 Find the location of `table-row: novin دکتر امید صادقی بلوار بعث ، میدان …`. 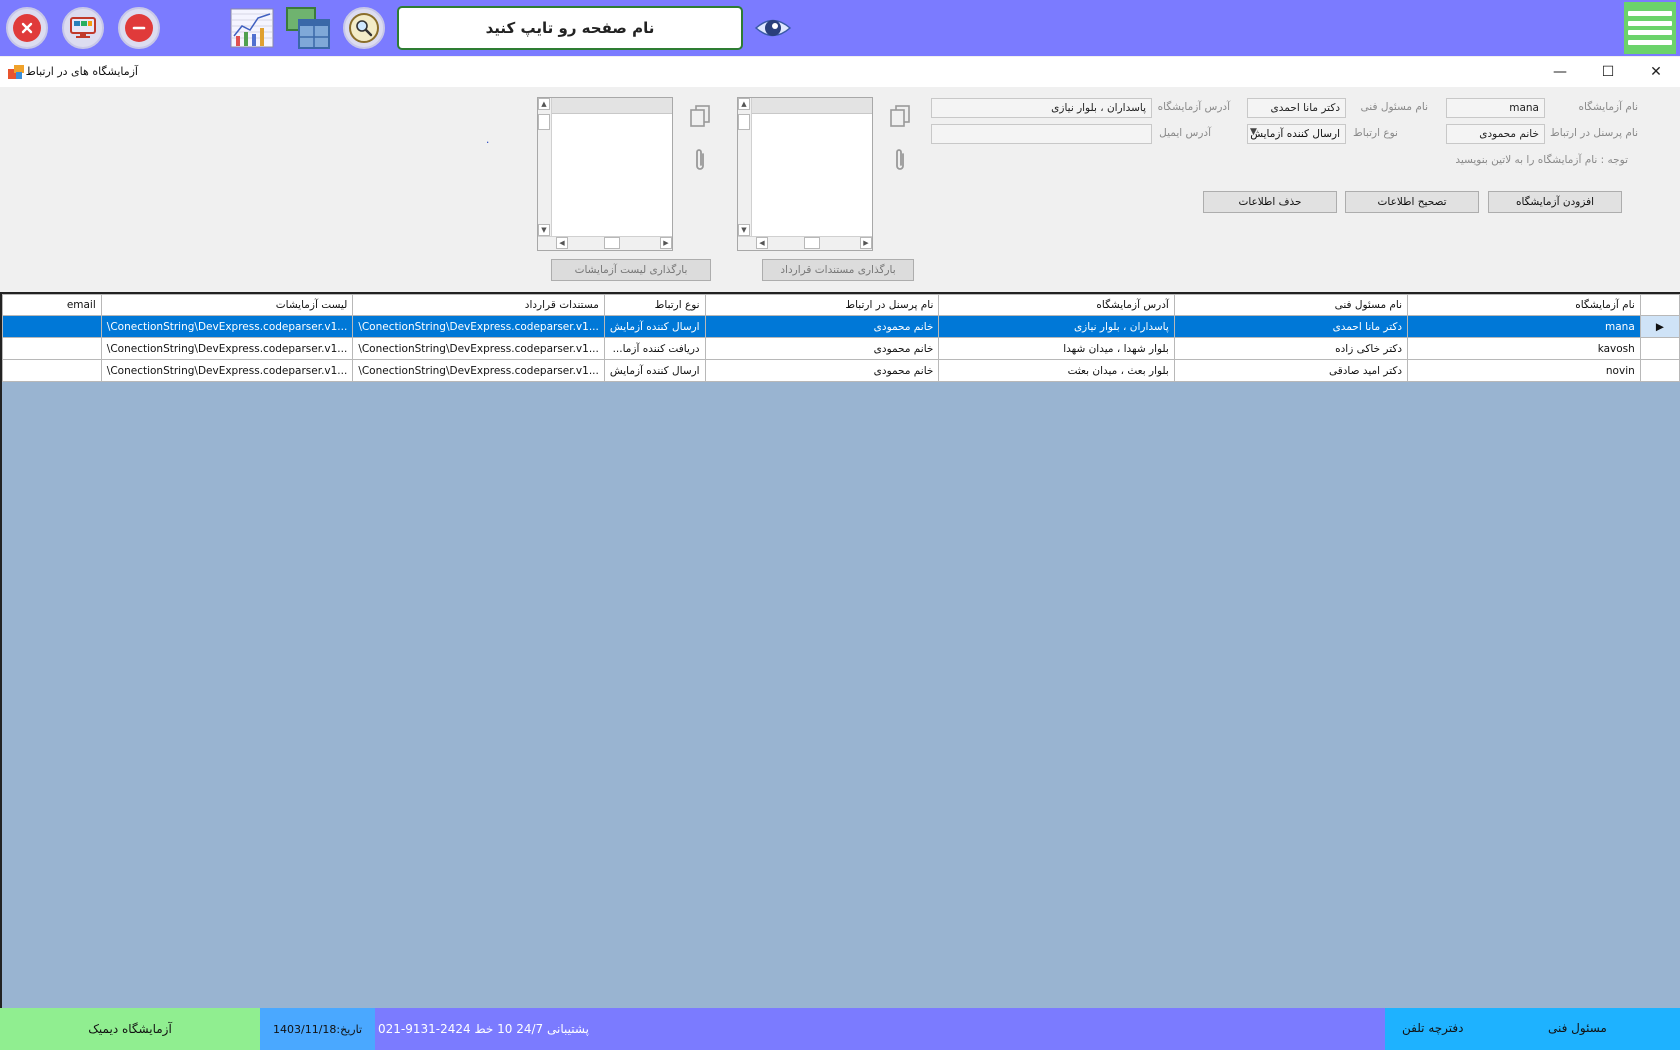

table-row: novin دکتر امید صادقی بلوار بعث ، میدان … is located at coordinates (841, 370).